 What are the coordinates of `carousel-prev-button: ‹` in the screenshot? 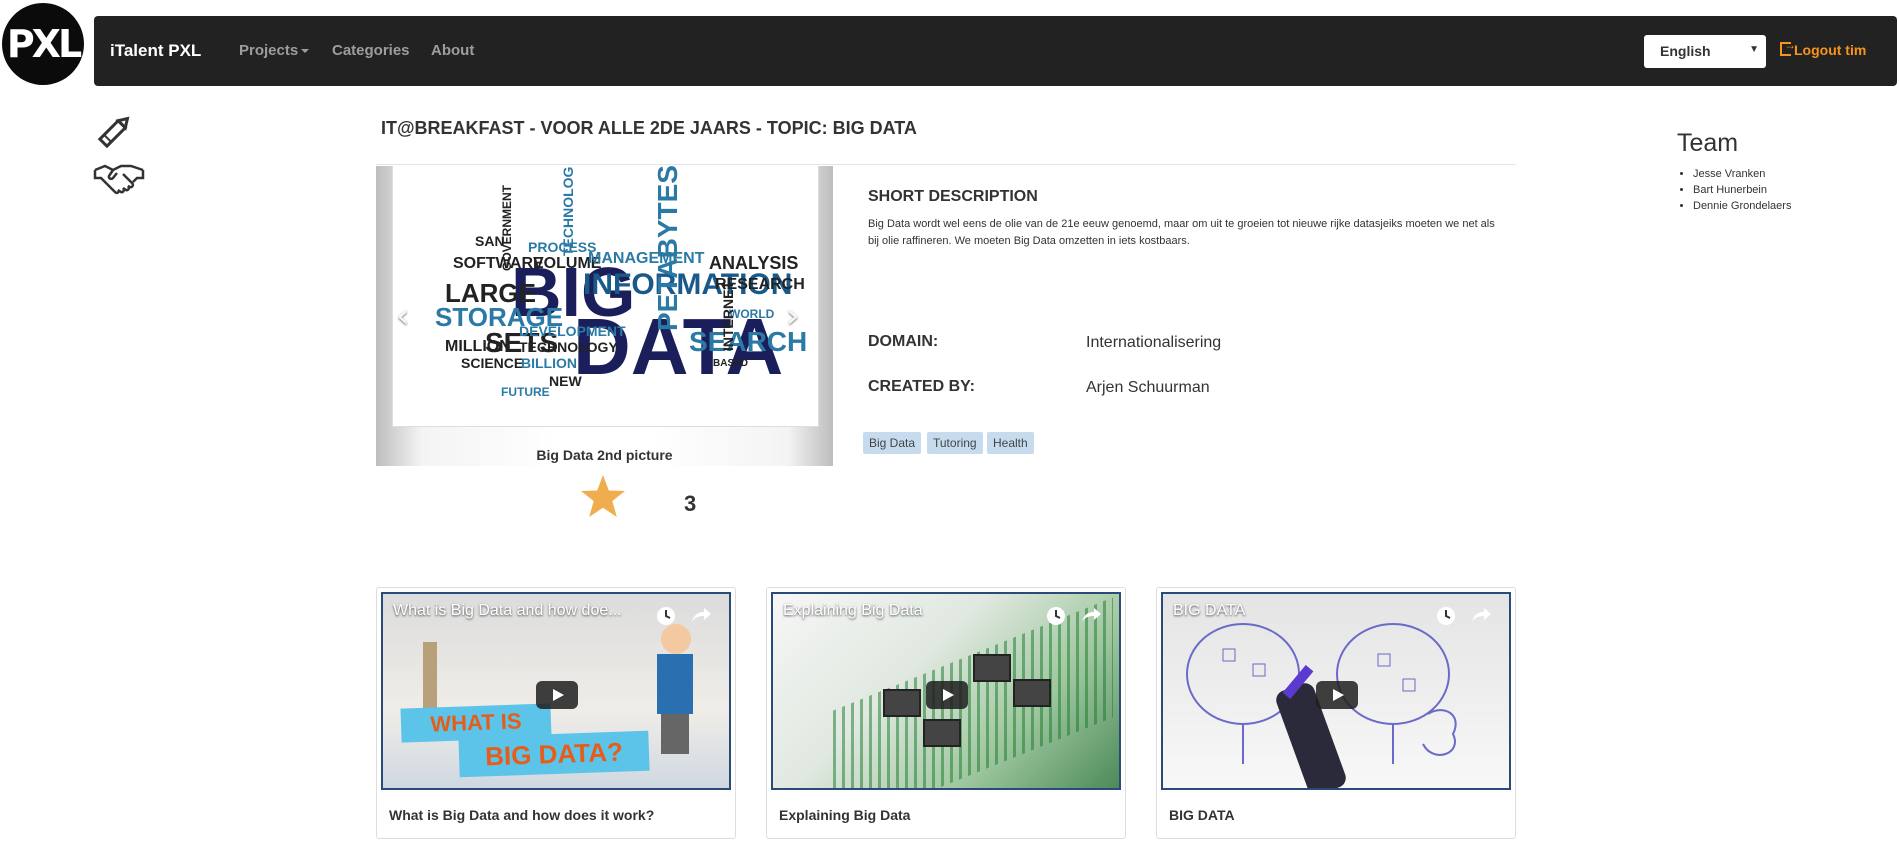 It's located at (403, 316).